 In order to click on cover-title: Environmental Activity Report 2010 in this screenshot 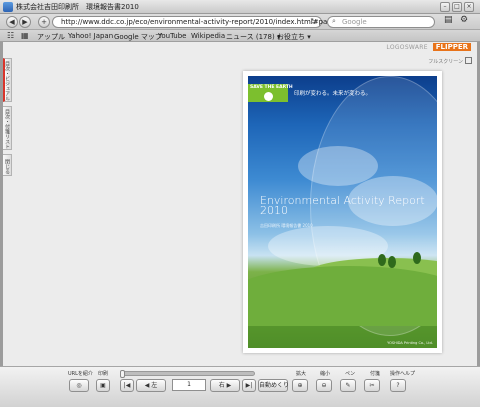, I will do `click(342, 205)`.